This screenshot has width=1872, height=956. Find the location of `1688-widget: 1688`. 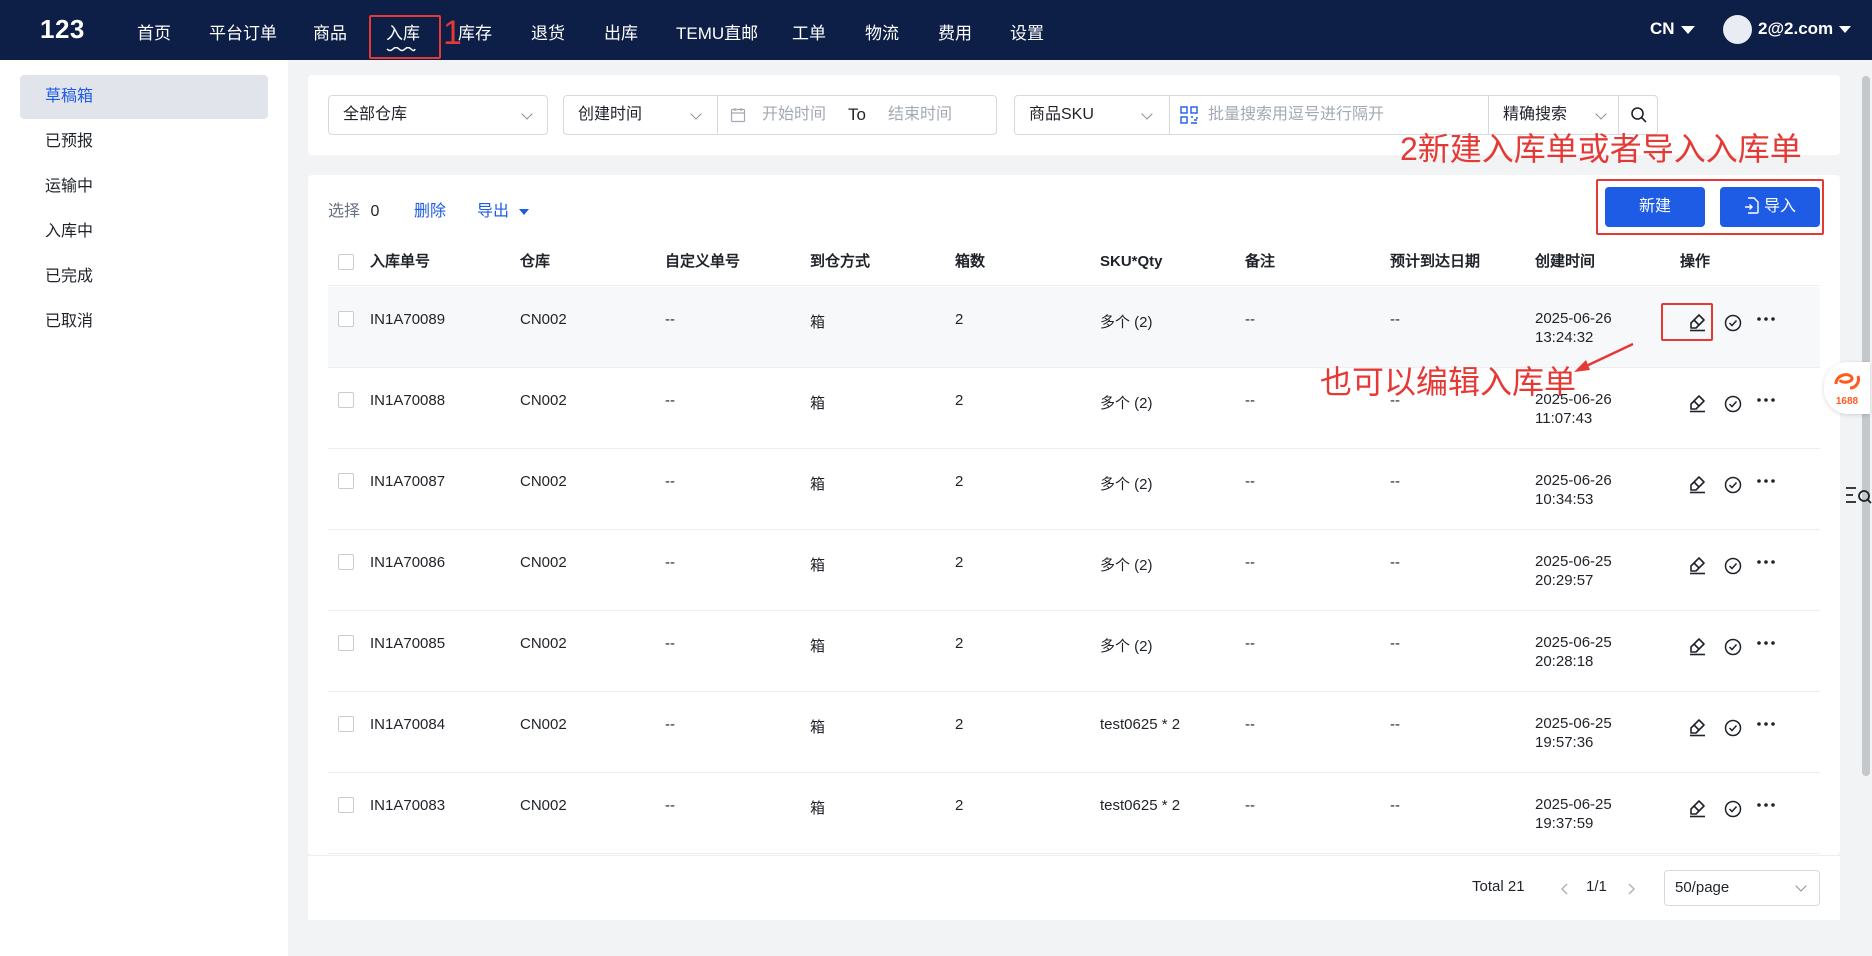

1688-widget: 1688 is located at coordinates (1847, 388).